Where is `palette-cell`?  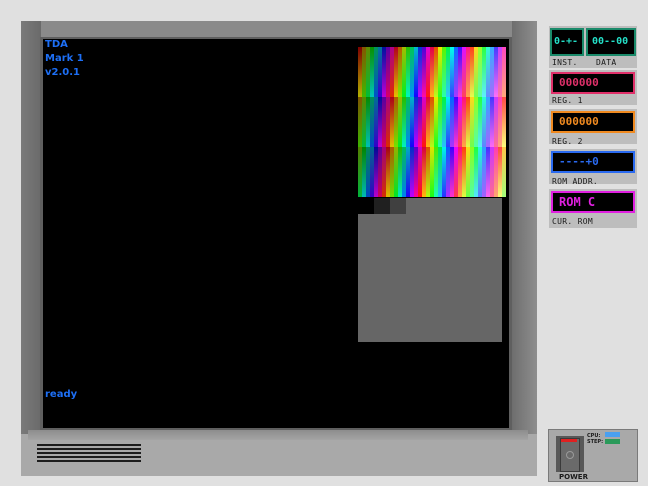
palette-cell is located at coordinates (366, 206).